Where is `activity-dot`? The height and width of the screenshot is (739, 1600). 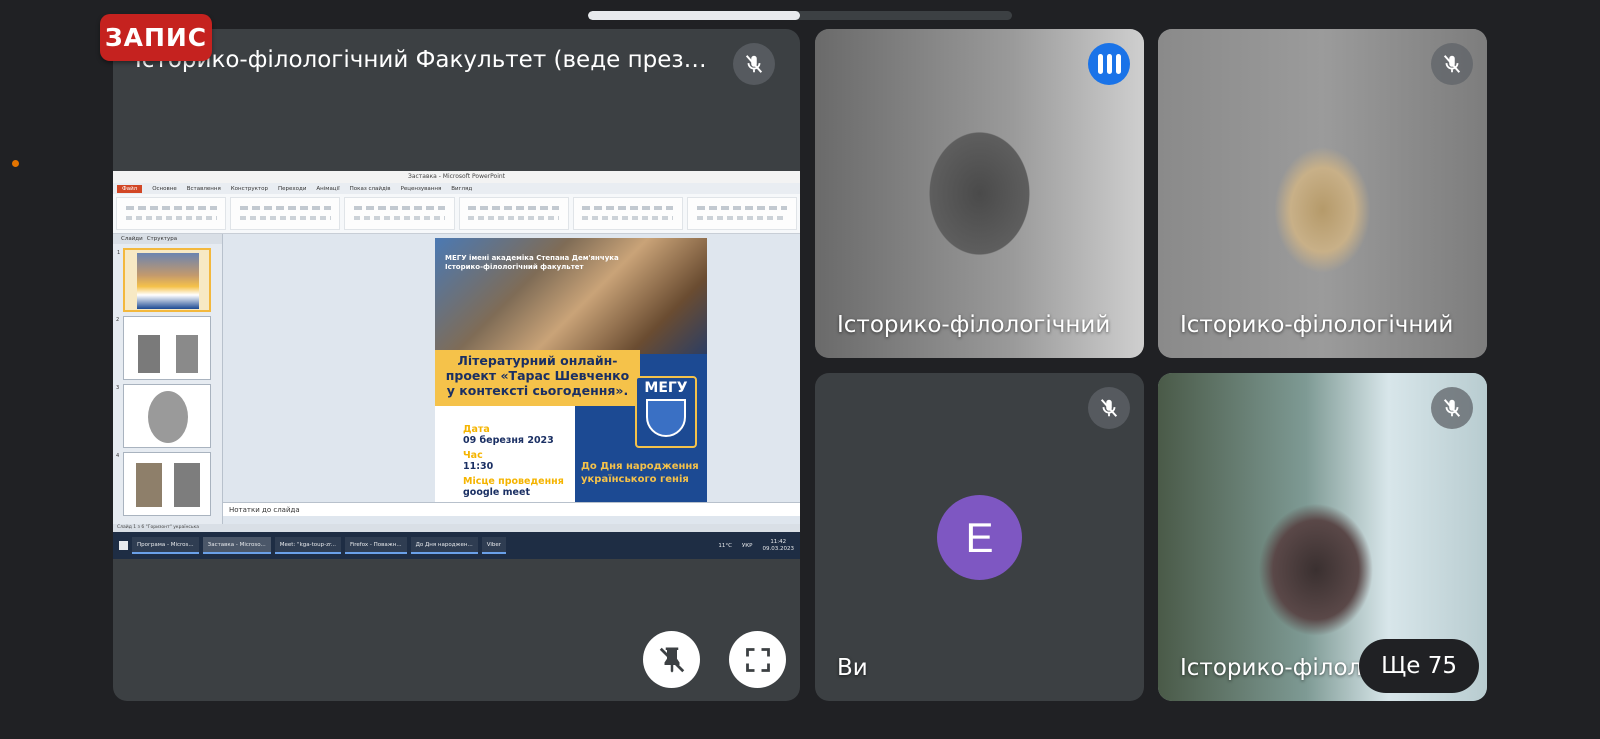 activity-dot is located at coordinates (15, 163).